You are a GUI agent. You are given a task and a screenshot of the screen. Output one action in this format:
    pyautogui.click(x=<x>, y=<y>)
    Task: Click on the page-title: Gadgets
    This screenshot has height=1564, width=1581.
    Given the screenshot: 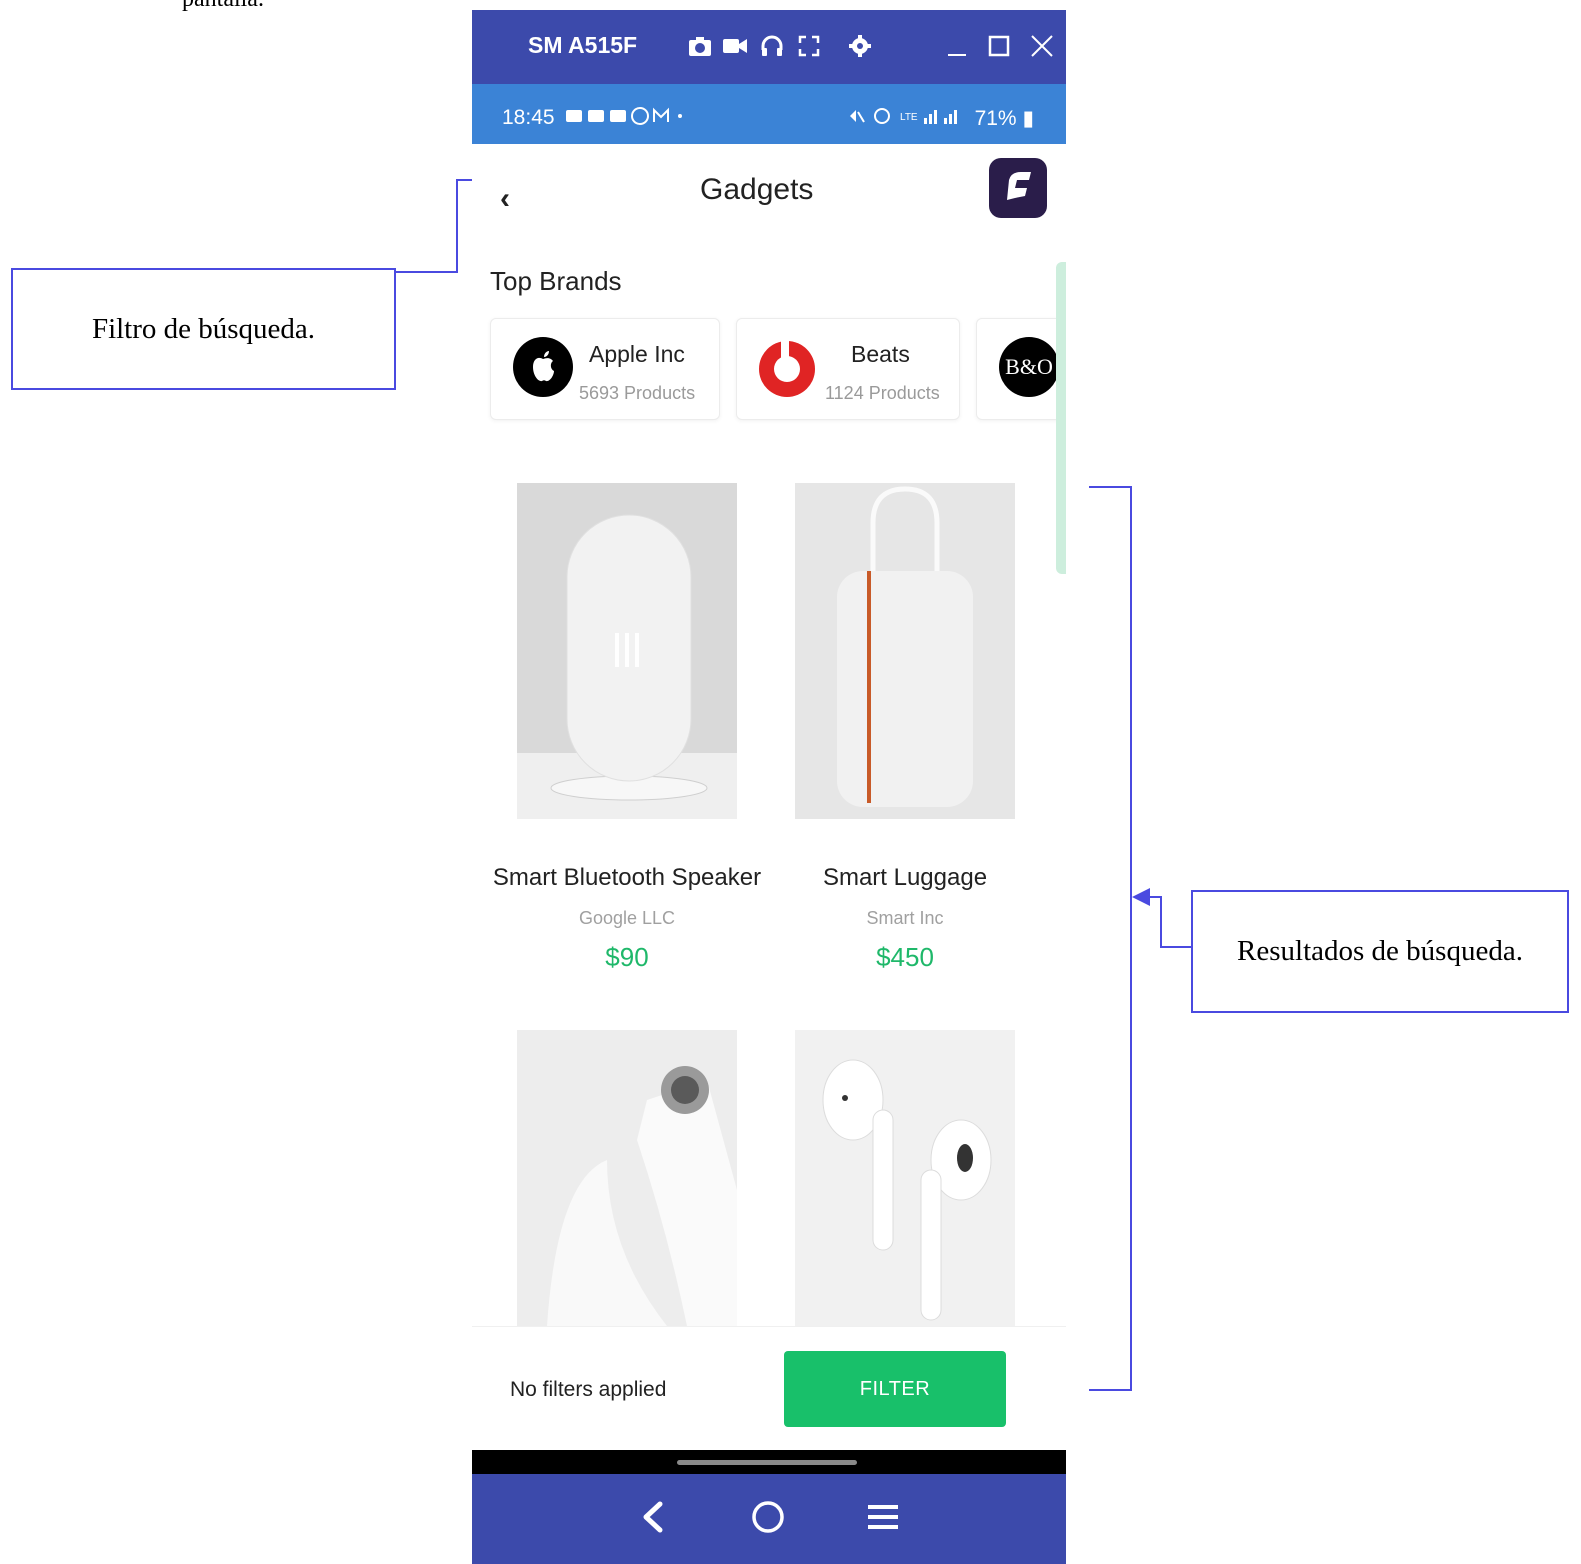 What is the action you would take?
    pyautogui.click(x=757, y=189)
    